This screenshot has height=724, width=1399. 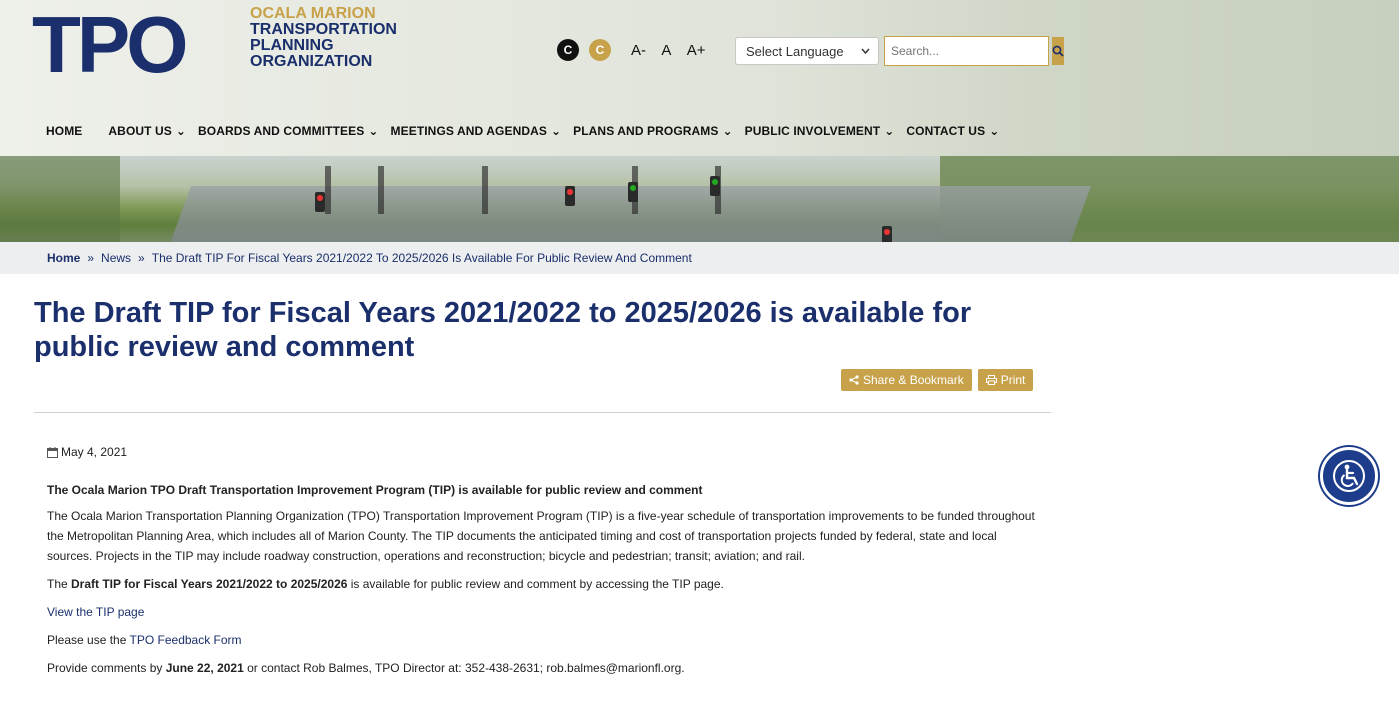 What do you see at coordinates (60, 199) in the screenshot?
I see `tree-shape` at bounding box center [60, 199].